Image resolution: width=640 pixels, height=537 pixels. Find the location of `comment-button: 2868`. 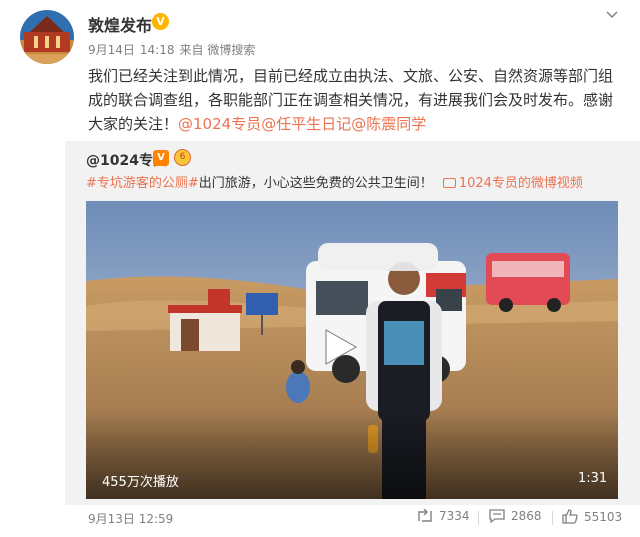

comment-button: 2868 is located at coordinates (515, 516).